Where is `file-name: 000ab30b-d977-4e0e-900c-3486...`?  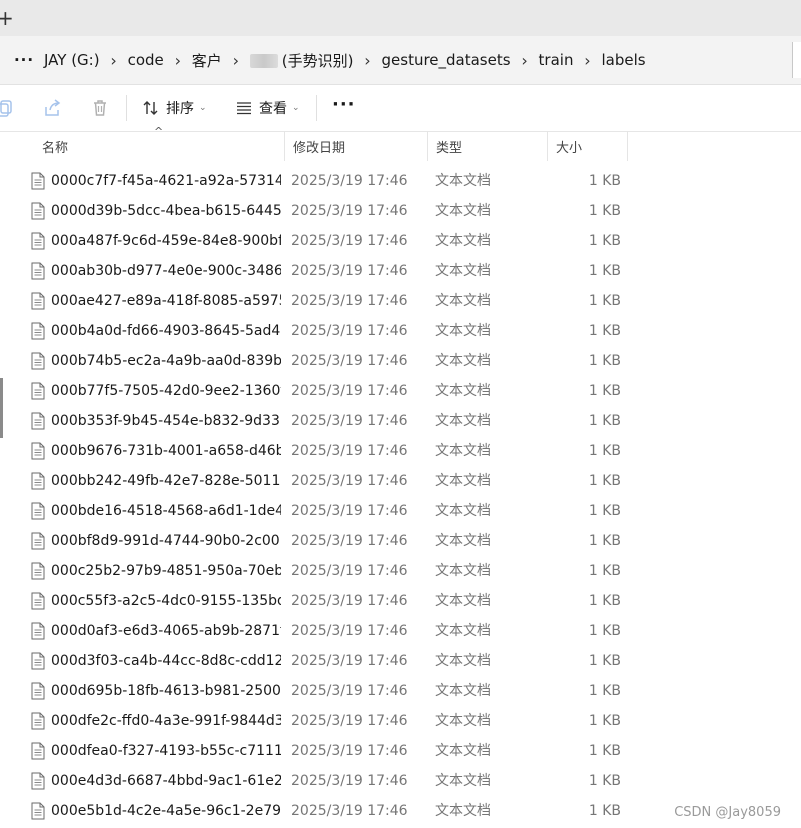
file-name: 000ab30b-d977-4e0e-900c-3486... is located at coordinates (166, 271).